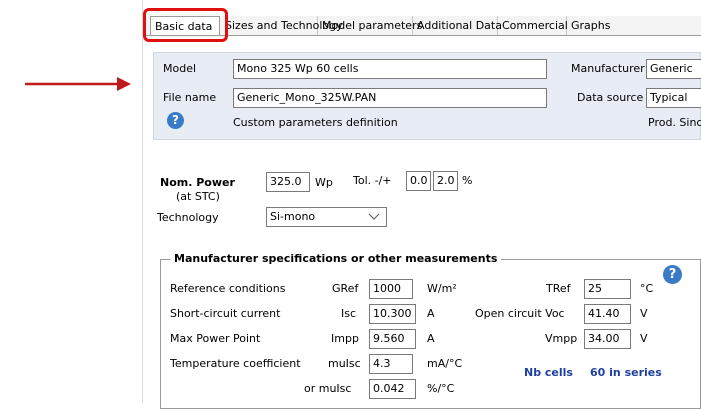 The height and width of the screenshot is (409, 701). I want to click on custom-parameters-text: Custom parameters definition, so click(315, 122).